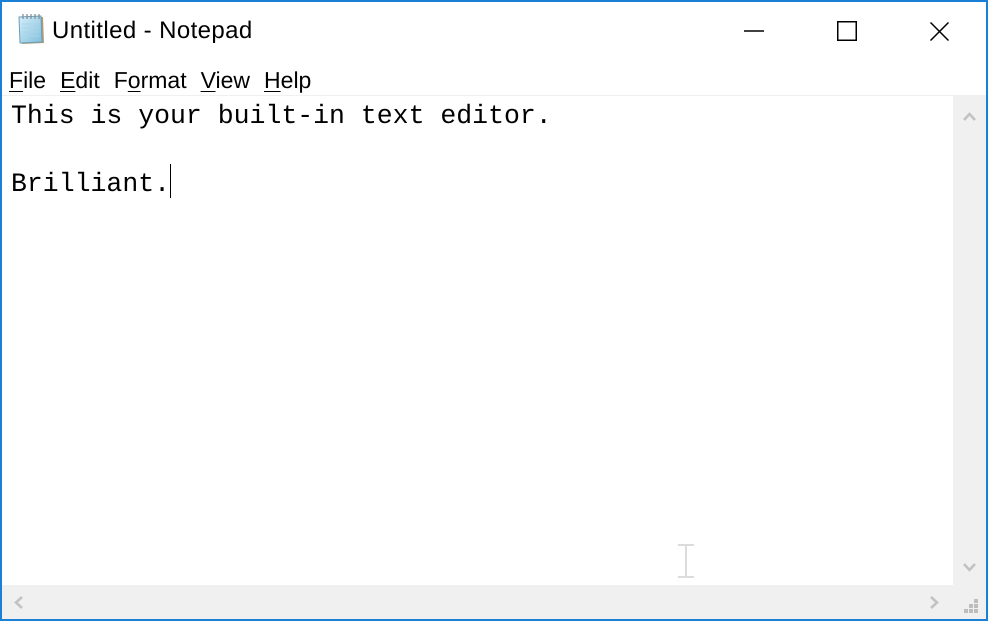 Image resolution: width=988 pixels, height=621 pixels. I want to click on chevron-down-icon, so click(969, 567).